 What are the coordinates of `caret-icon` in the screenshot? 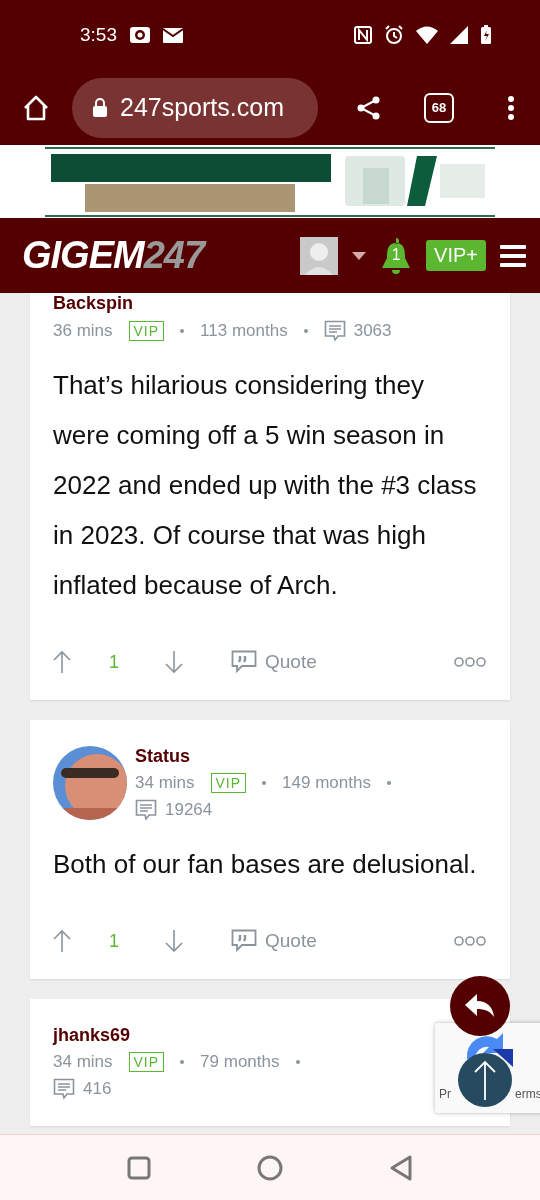 It's located at (359, 255).